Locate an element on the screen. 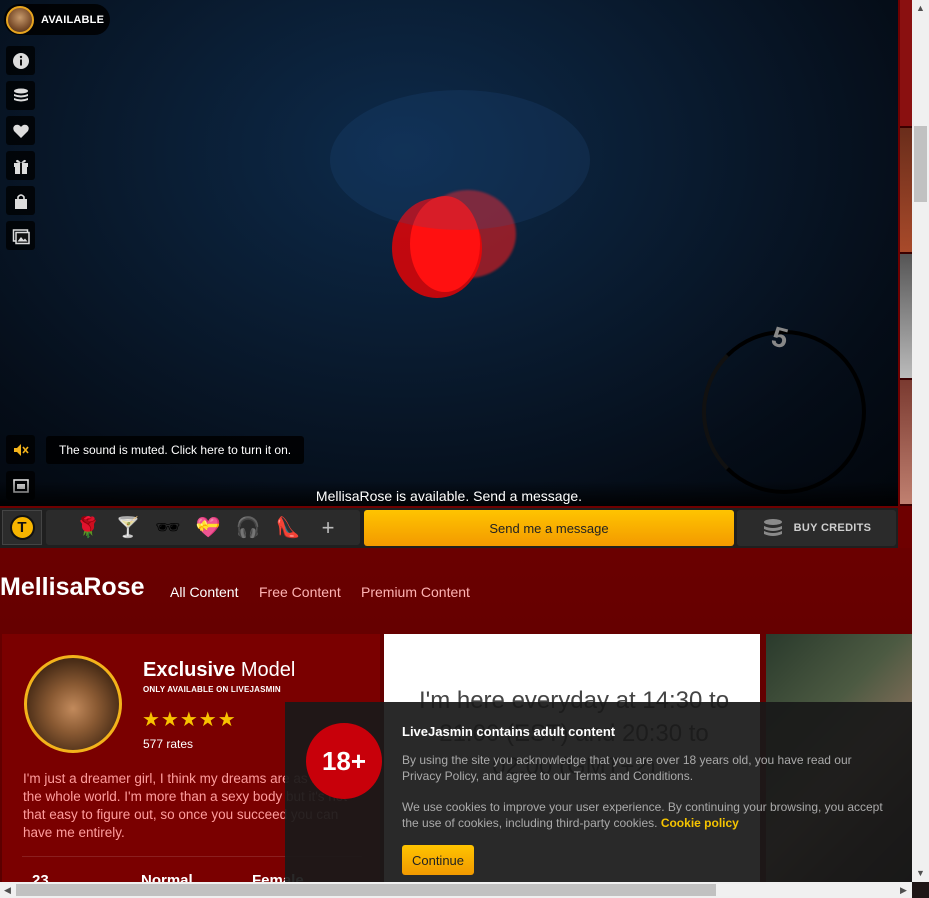 Image resolution: width=929 pixels, height=898 pixels. gift-perfume-icon: 💝 is located at coordinates (208, 527).